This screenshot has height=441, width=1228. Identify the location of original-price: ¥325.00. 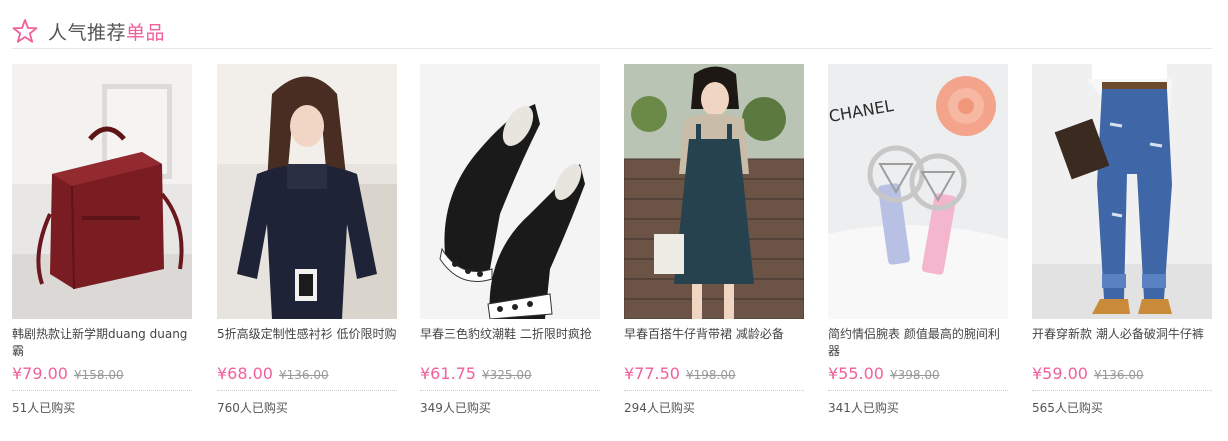
(506, 375).